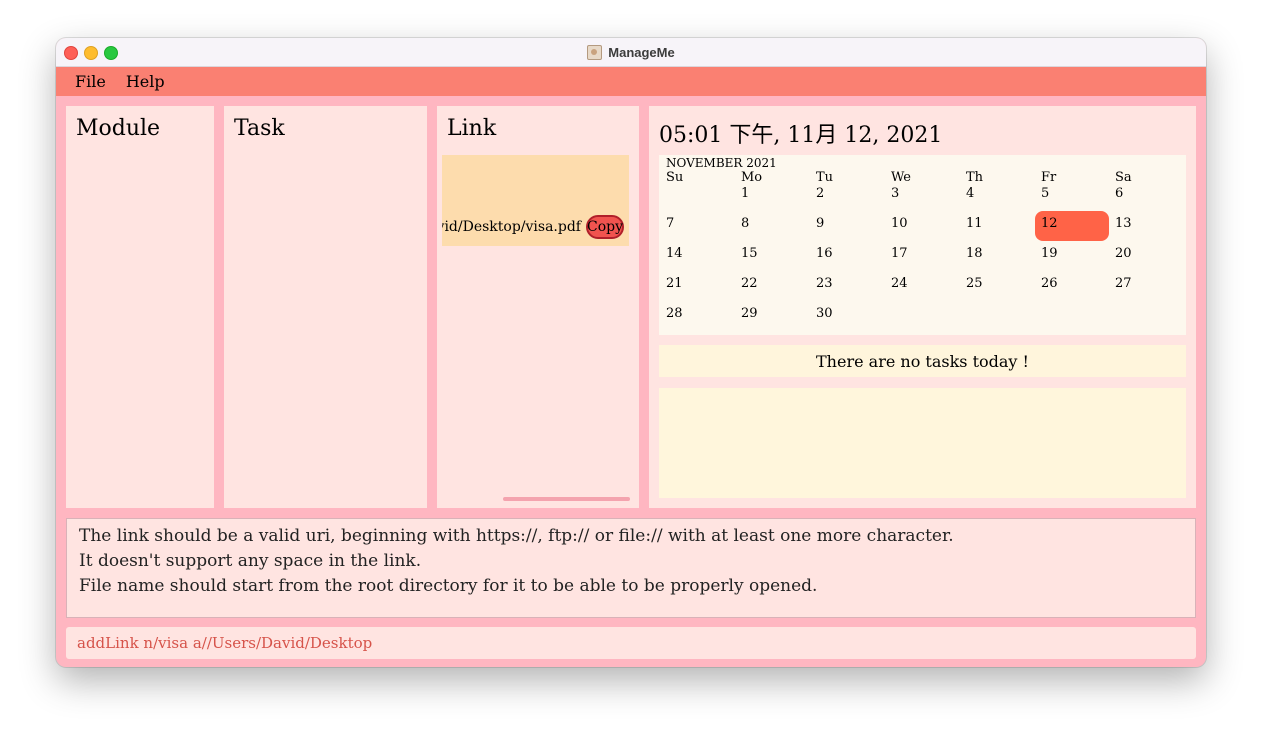  What do you see at coordinates (140, 307) in the screenshot?
I see `module-panel: Module` at bounding box center [140, 307].